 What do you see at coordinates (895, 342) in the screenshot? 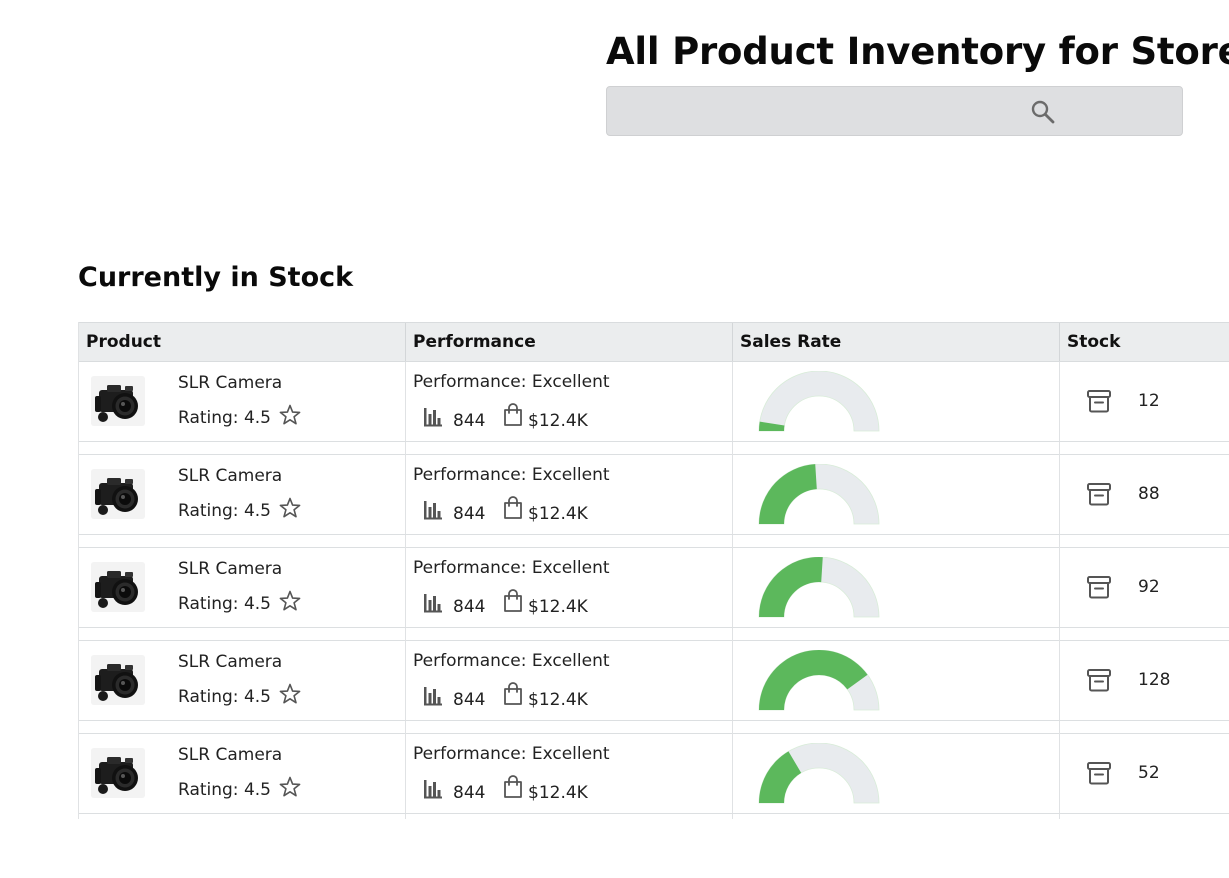
I see `column-header-sales-rate: Sales Rate` at bounding box center [895, 342].